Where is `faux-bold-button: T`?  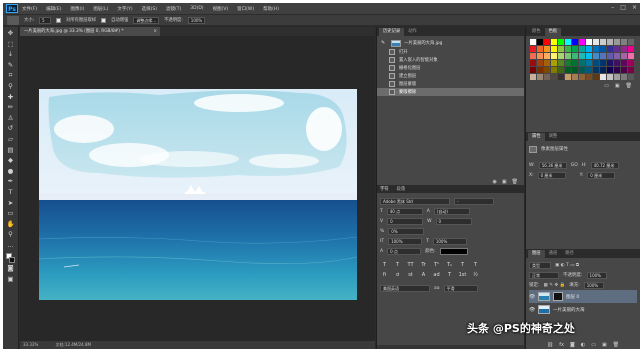
faux-bold-button: T is located at coordinates (384, 265).